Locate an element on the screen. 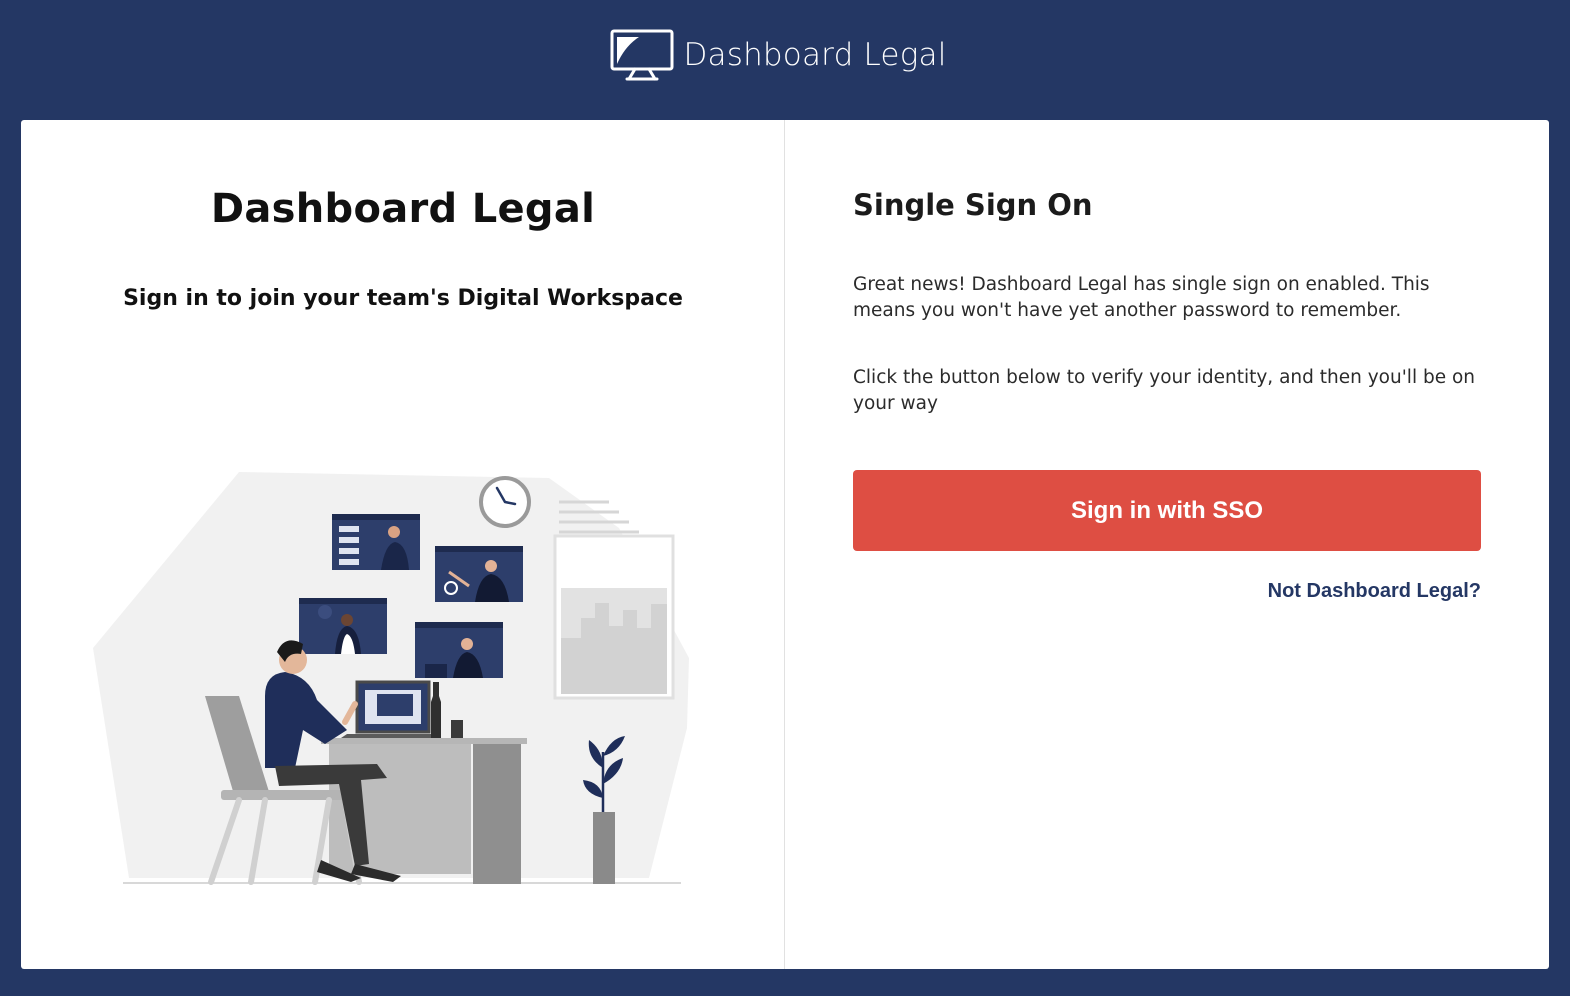 This screenshot has height=996, width=1570. not-dashboard-legal-link: Not Dashboard Legal? is located at coordinates (1374, 591).